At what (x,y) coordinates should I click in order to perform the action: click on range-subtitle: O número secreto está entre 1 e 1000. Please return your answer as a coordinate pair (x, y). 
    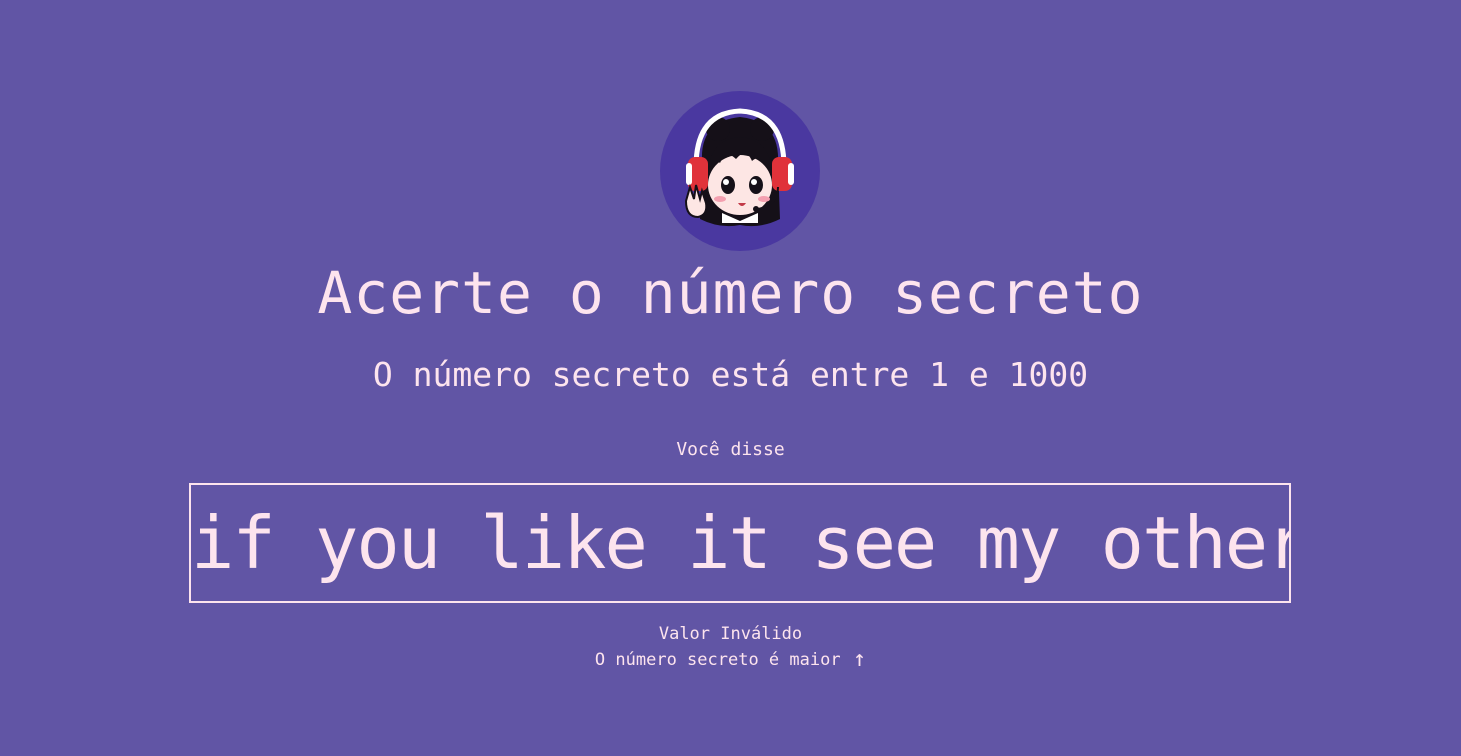
    Looking at the image, I should click on (730, 374).